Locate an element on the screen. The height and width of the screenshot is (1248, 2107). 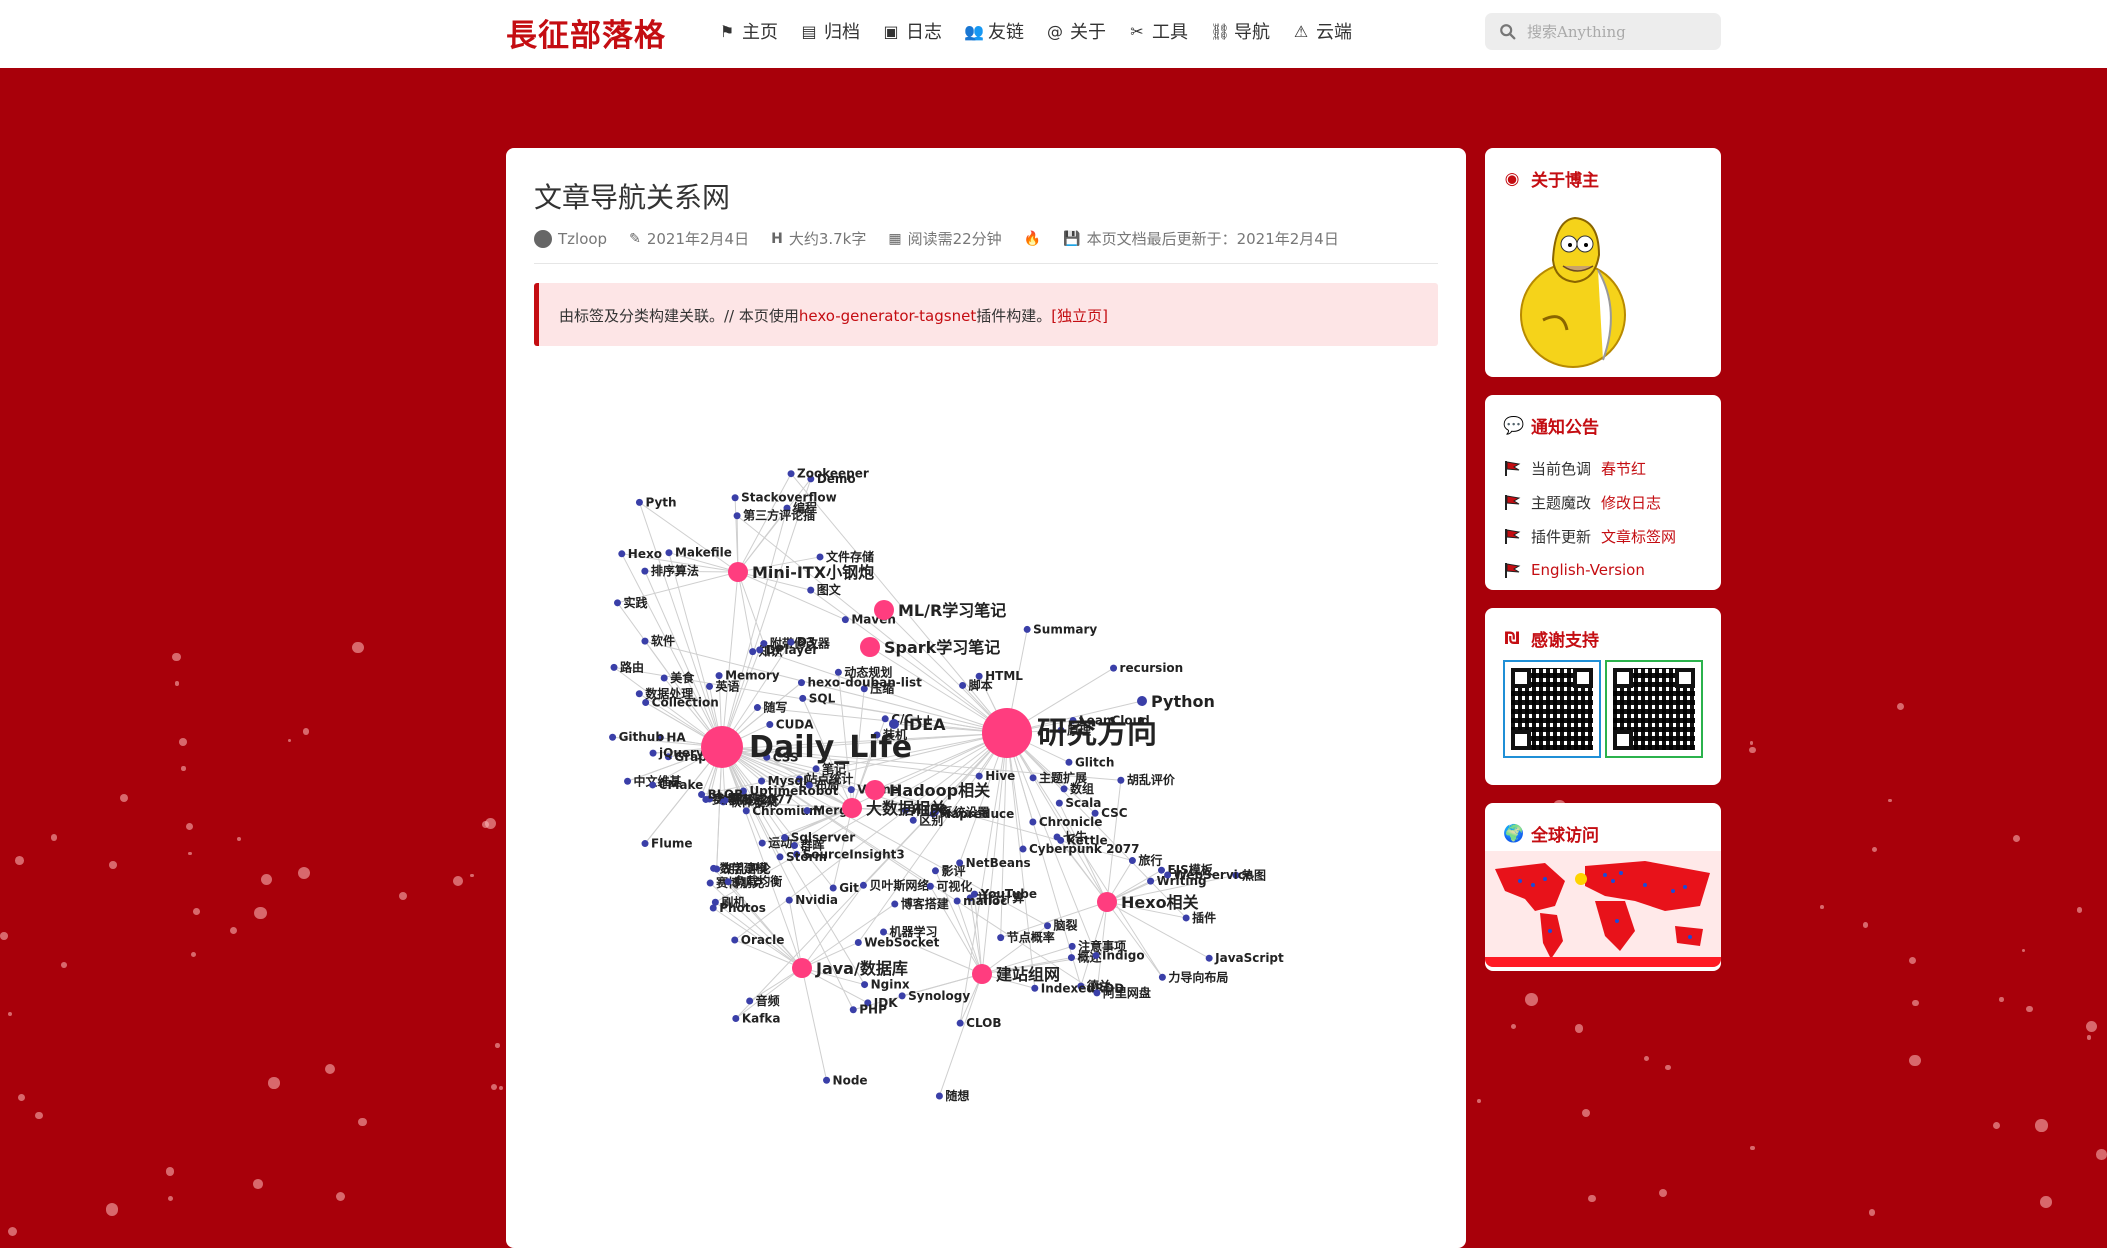
graph-node: Makefile is located at coordinates (698, 553).